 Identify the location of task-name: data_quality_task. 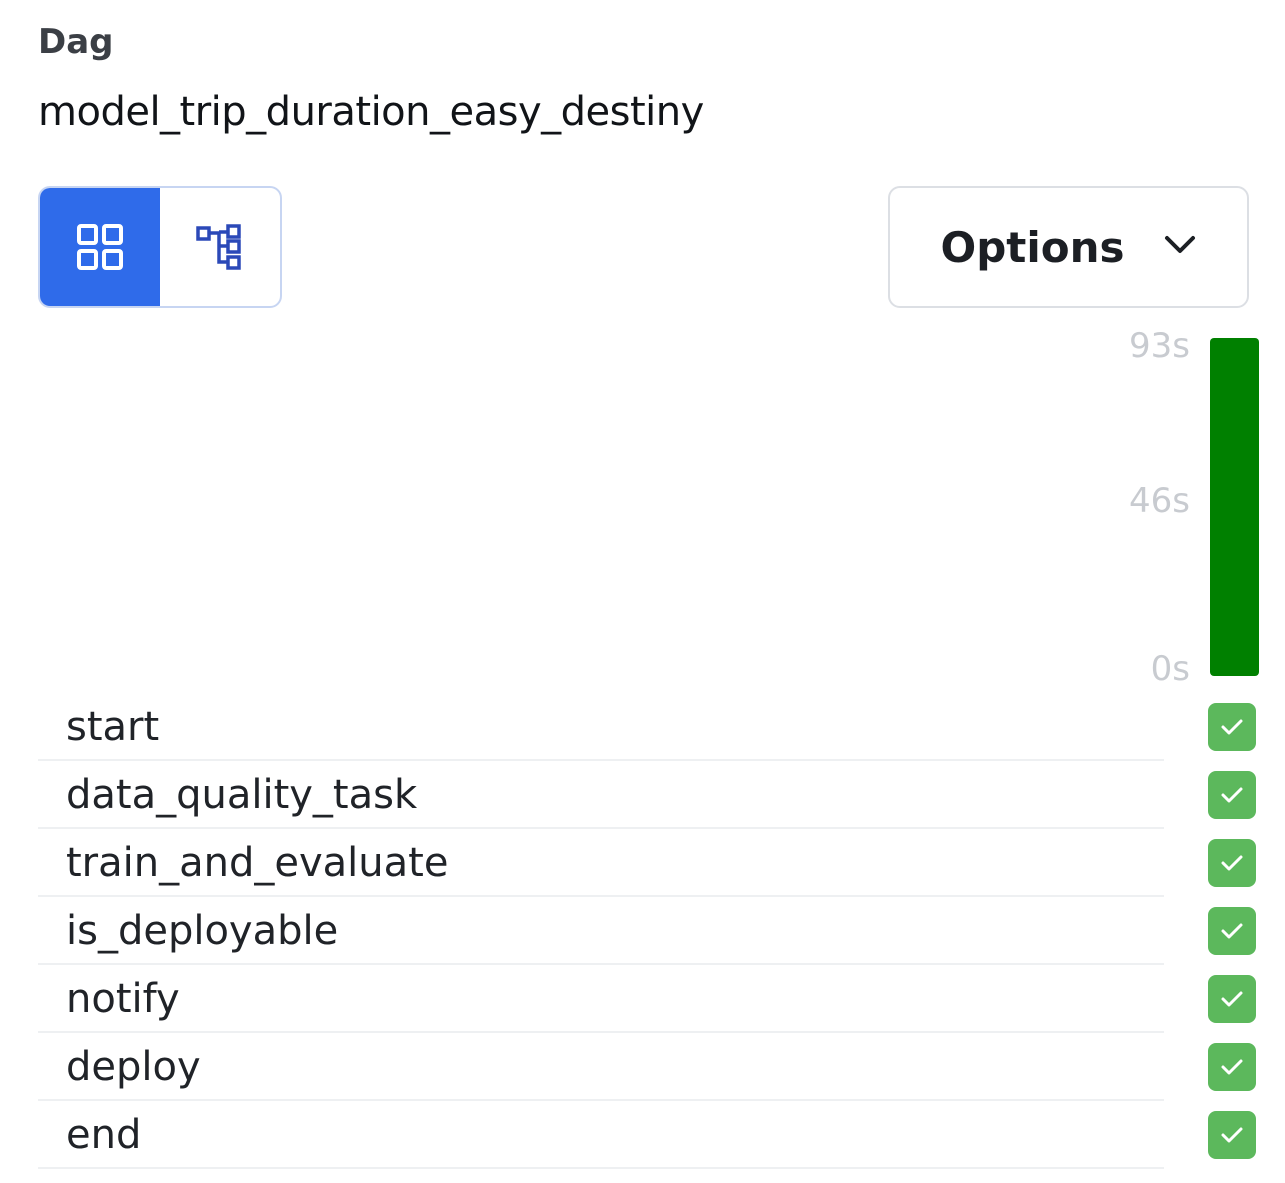
(241, 795).